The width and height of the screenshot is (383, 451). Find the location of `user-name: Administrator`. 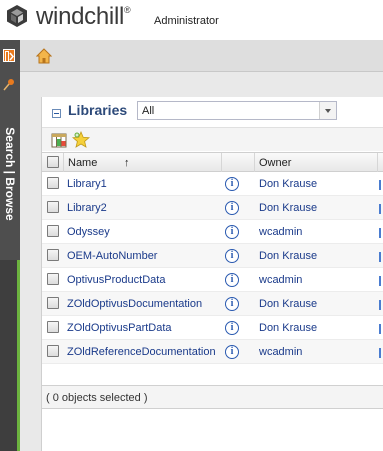

user-name: Administrator is located at coordinates (186, 21).